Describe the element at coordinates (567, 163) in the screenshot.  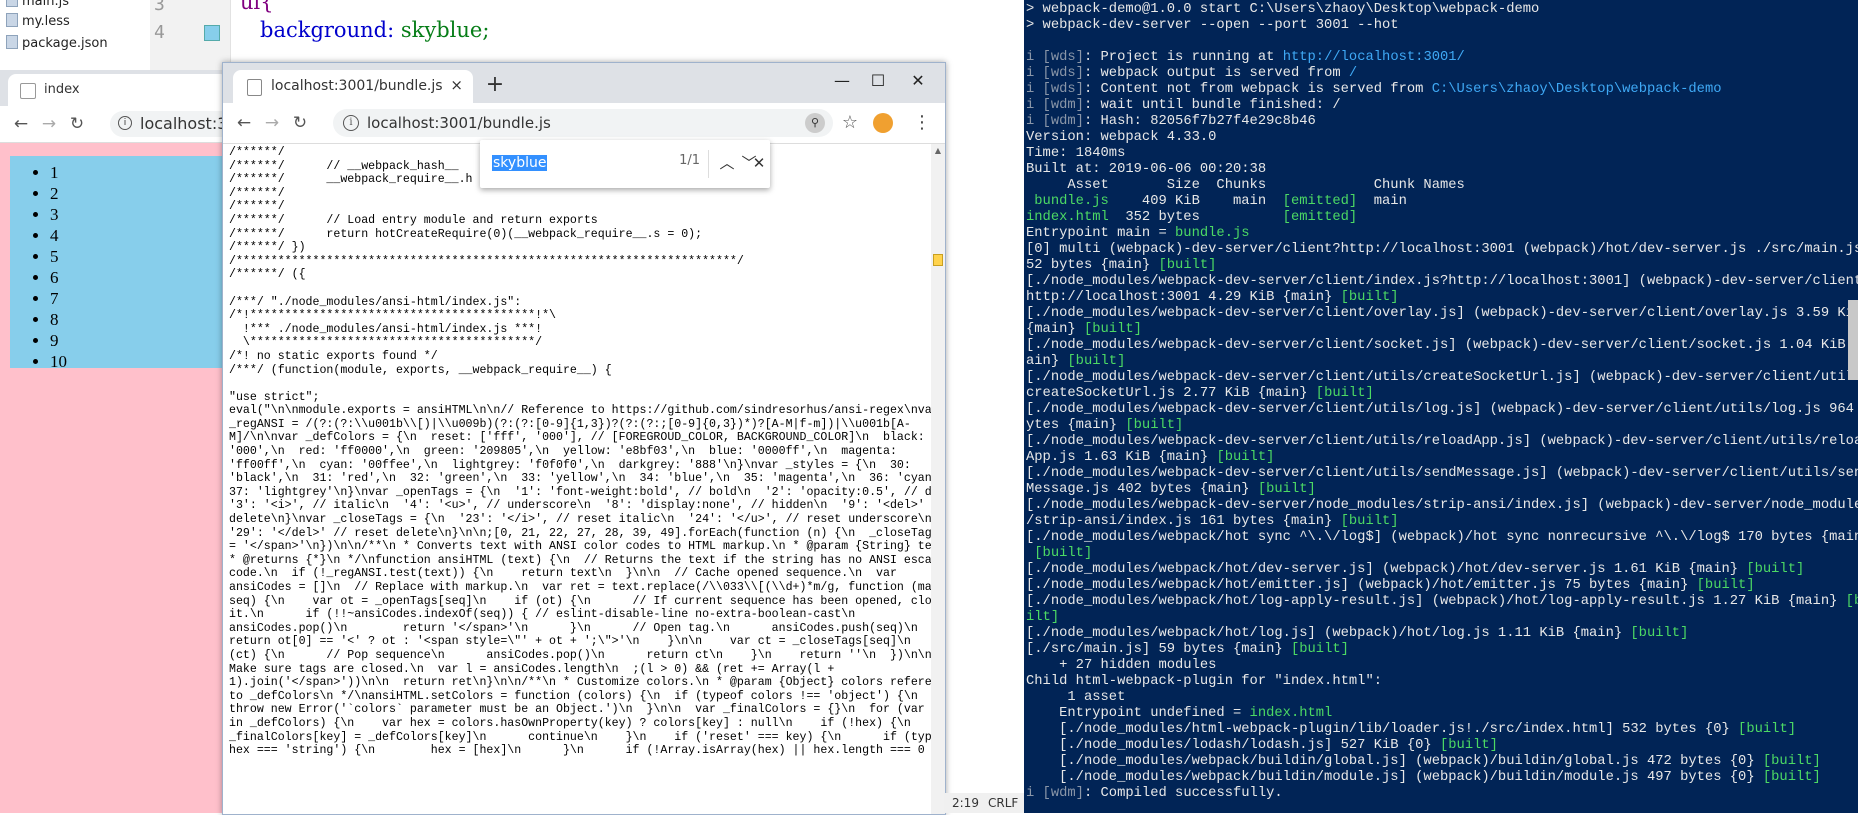
I see `find-input: skyblue` at that location.